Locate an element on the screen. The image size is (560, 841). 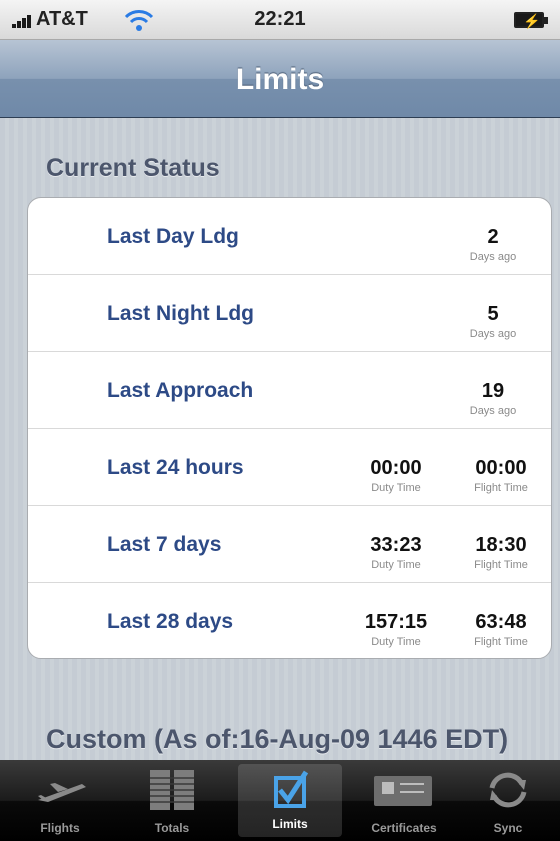
value-duty-time: 33:23 Duty Time is located at coordinates (396, 552).